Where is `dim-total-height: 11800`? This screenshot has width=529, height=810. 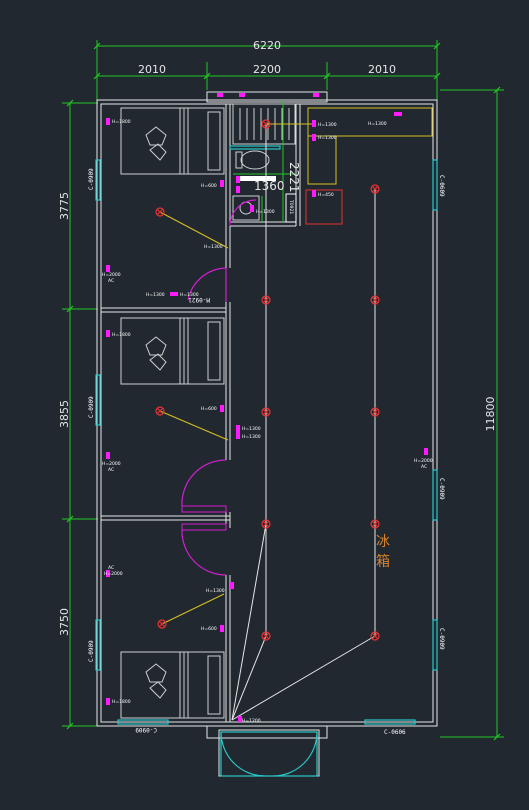 dim-total-height: 11800 is located at coordinates (490, 414).